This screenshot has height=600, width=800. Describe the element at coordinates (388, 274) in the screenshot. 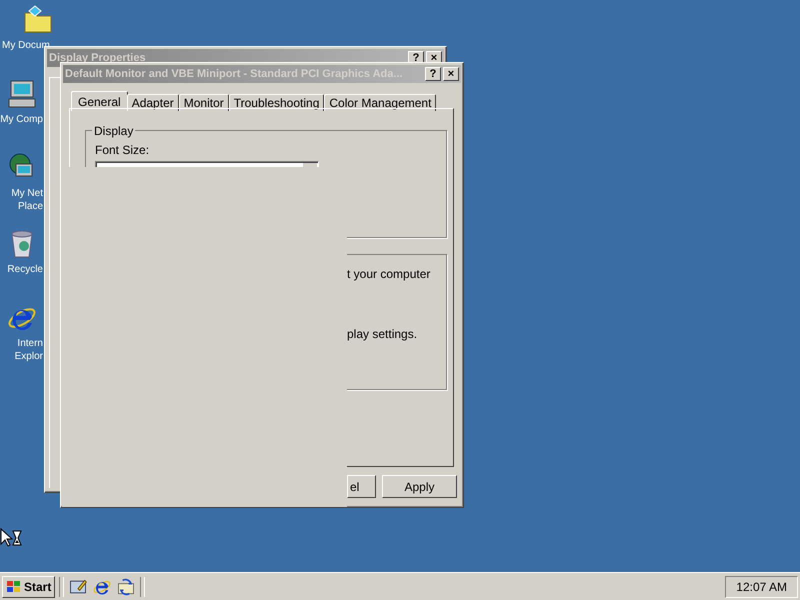

I see `text-line: t your computer` at that location.